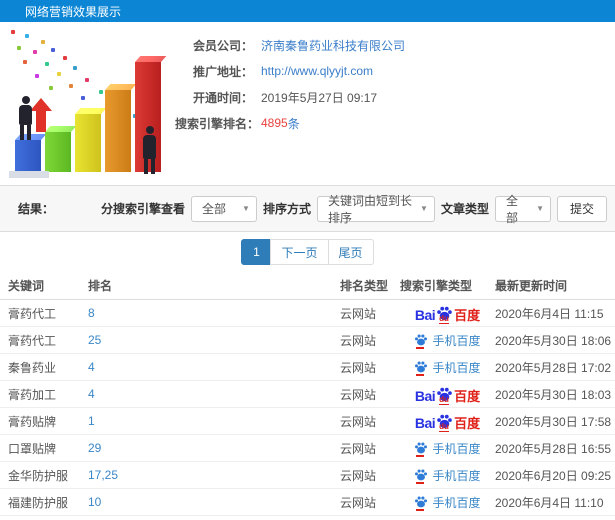 Image resolution: width=615 pixels, height=520 pixels. I want to click on rank-cell: 10, so click(214, 502).